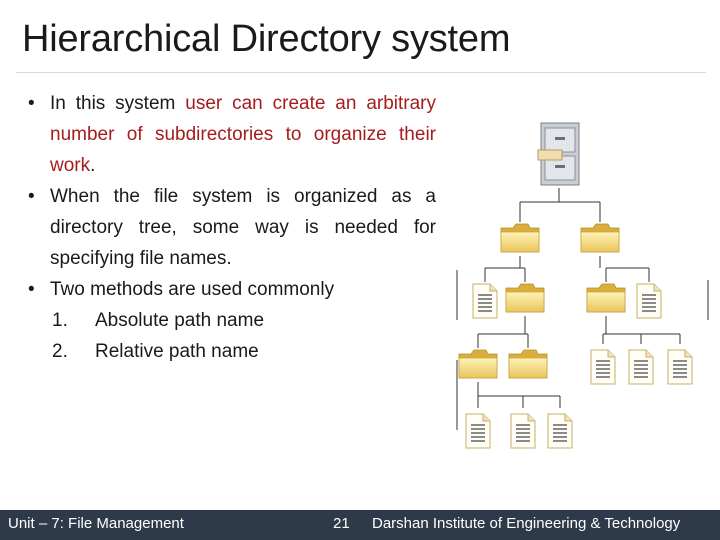 This screenshot has height=540, width=720. I want to click on item-number: 2., so click(60, 351).